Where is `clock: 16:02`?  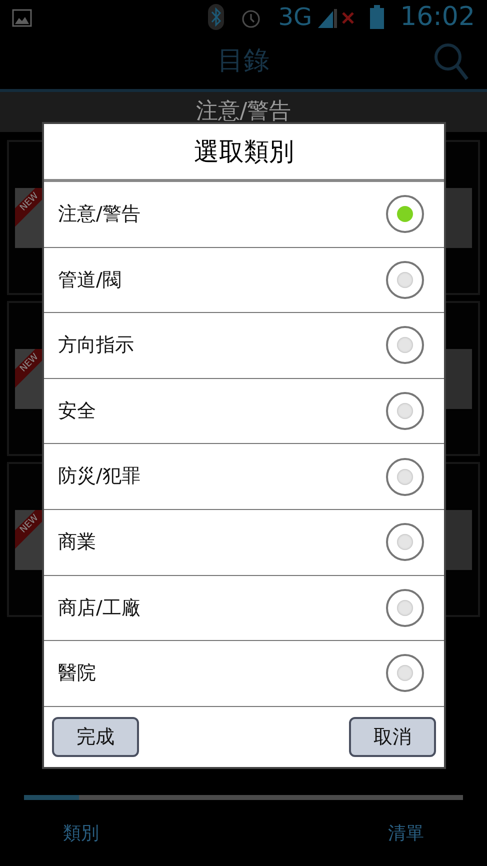
clock: 16:02 is located at coordinates (437, 17).